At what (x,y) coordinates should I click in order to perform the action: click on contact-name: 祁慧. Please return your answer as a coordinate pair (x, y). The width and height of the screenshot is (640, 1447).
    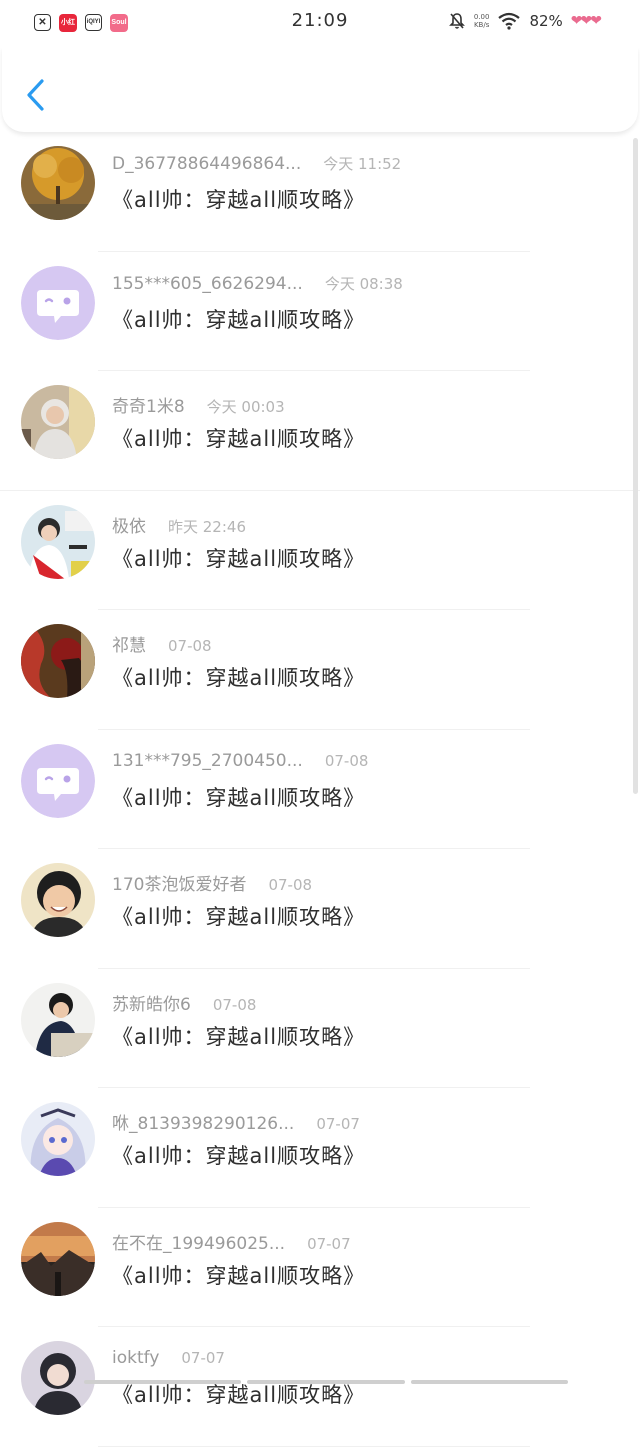
    Looking at the image, I should click on (129, 646).